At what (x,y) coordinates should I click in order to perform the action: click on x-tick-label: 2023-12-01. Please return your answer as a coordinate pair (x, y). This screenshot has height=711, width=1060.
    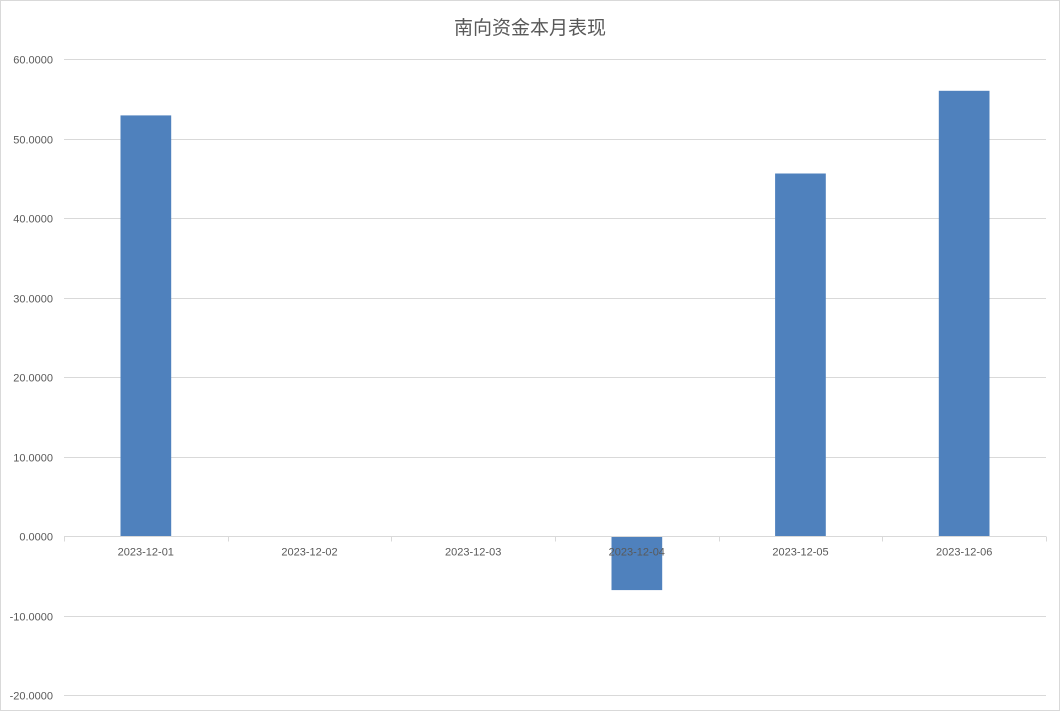
    Looking at the image, I should click on (146, 553).